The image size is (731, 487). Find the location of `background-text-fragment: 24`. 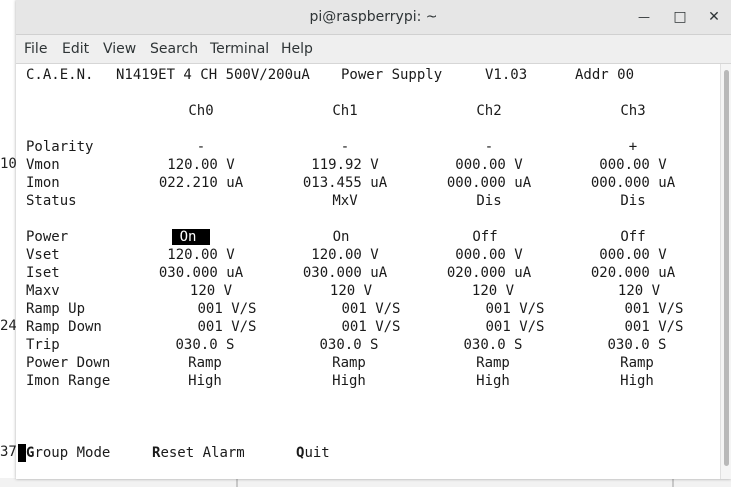

background-text-fragment: 24 is located at coordinates (8, 326).